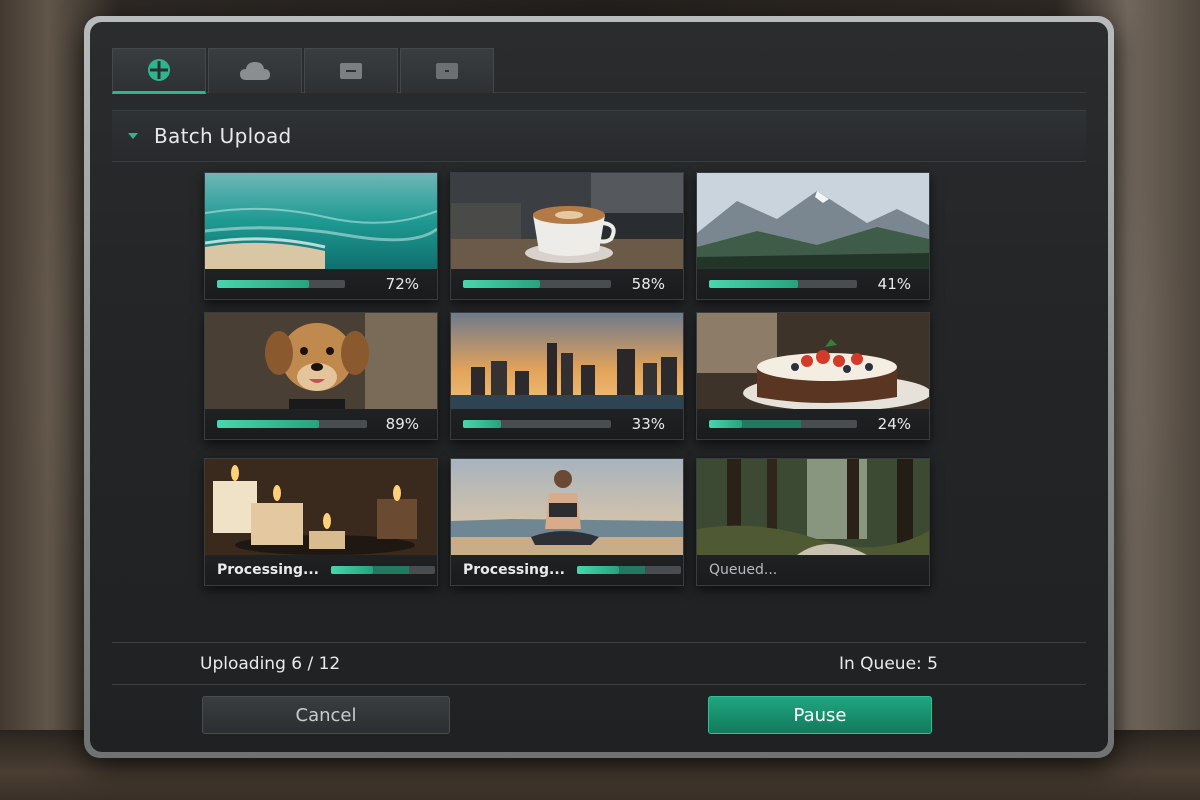 The width and height of the screenshot is (1200, 800). I want to click on card-footer: 41%, so click(813, 284).